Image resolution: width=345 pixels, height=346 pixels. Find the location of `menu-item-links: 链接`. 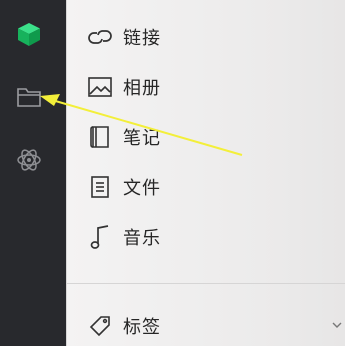

menu-item-links: 链接 is located at coordinates (207, 37).